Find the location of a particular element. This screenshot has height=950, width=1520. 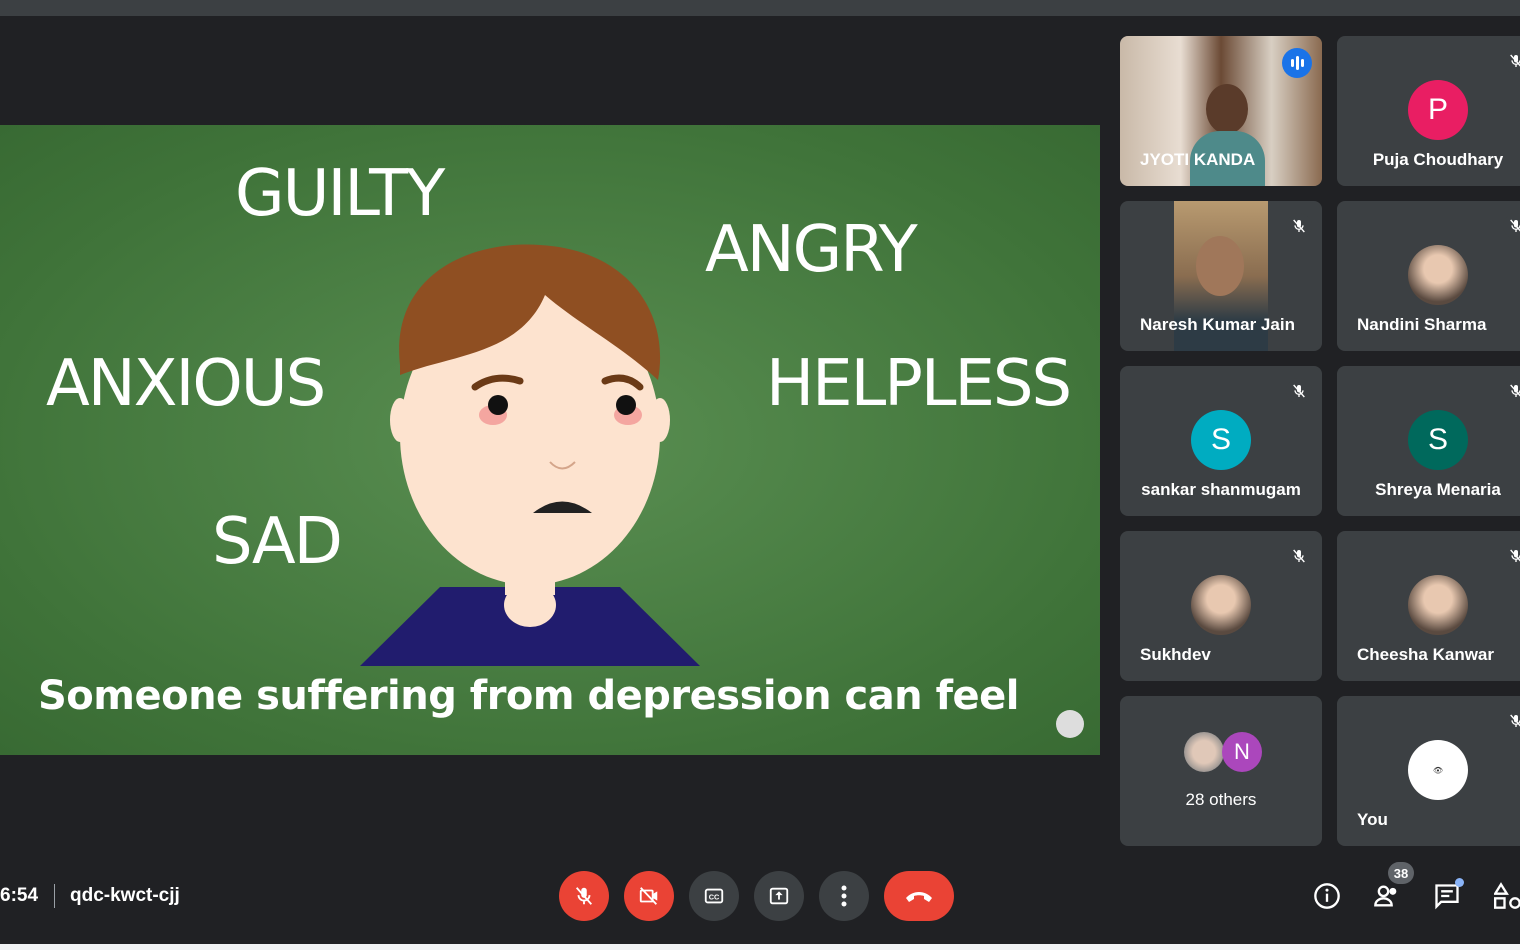

speaking-indicator-icon is located at coordinates (1297, 63).